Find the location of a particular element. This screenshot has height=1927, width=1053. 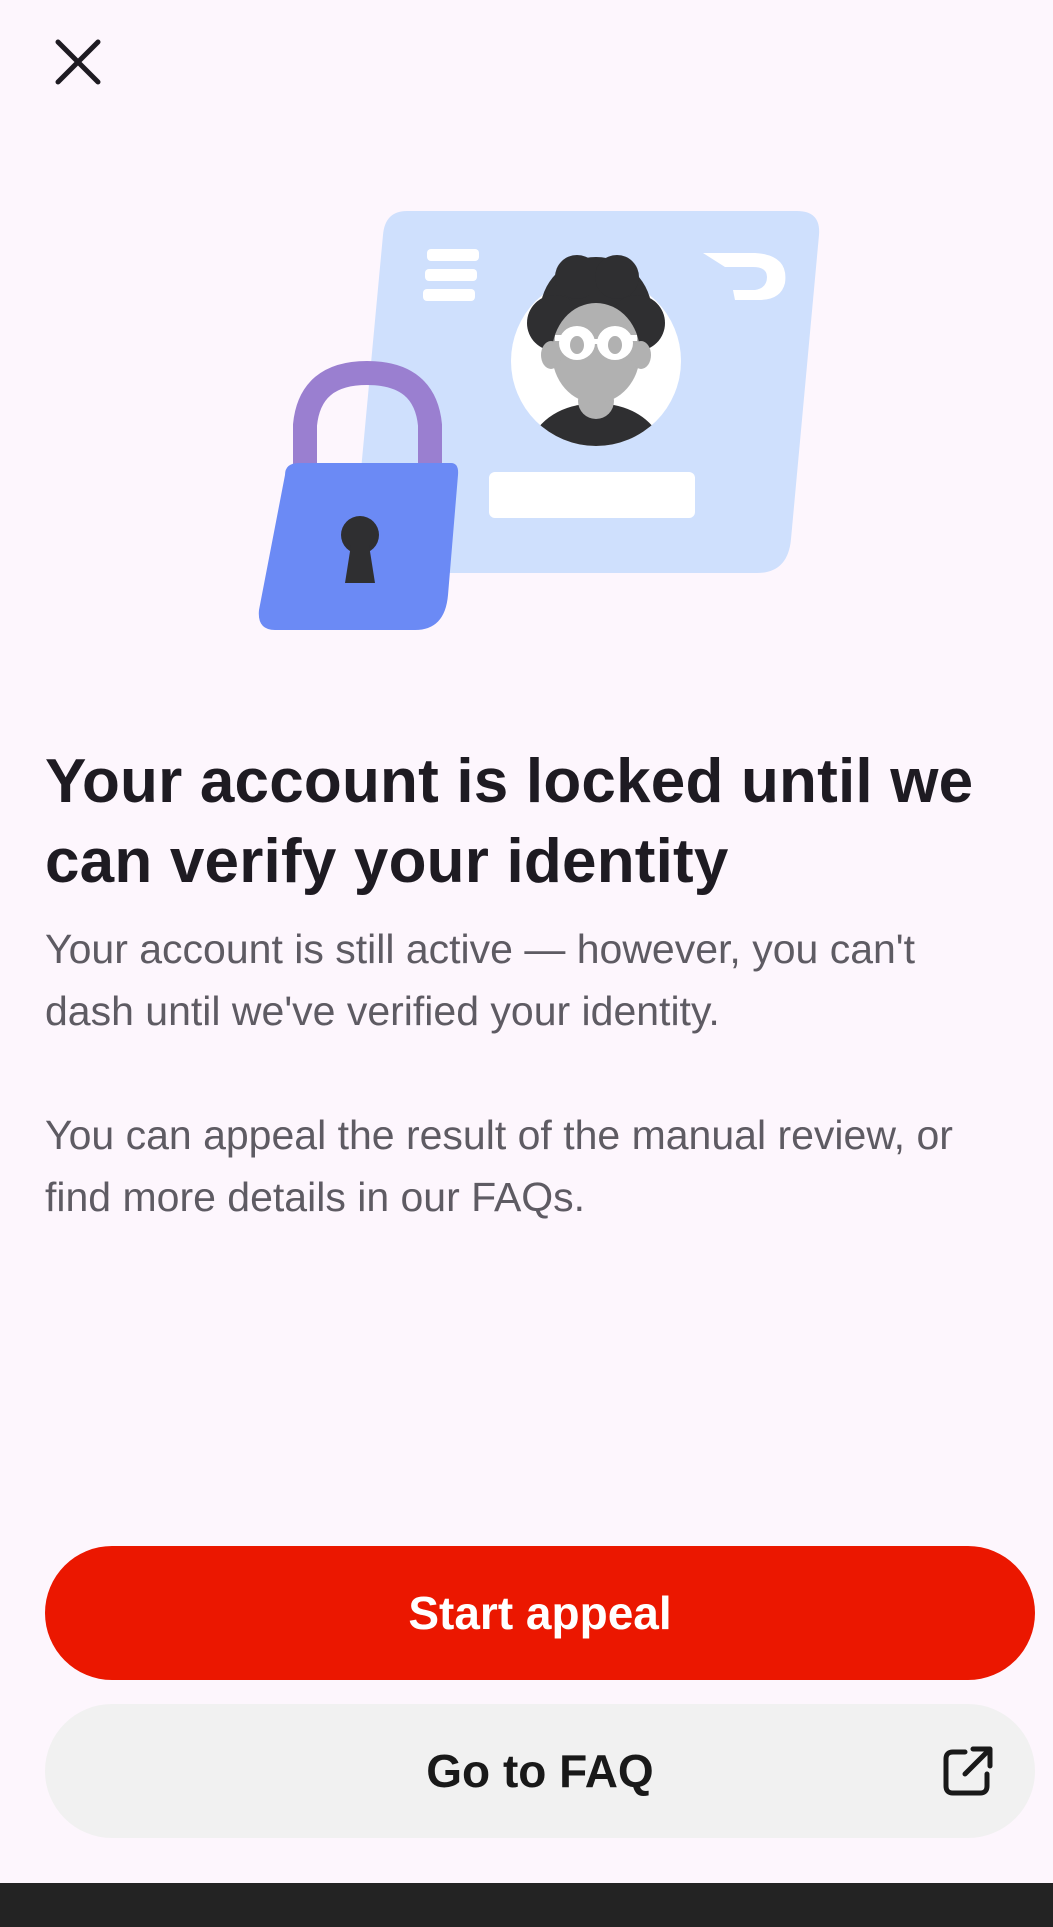

system-navigation-bar is located at coordinates (526, 1905).